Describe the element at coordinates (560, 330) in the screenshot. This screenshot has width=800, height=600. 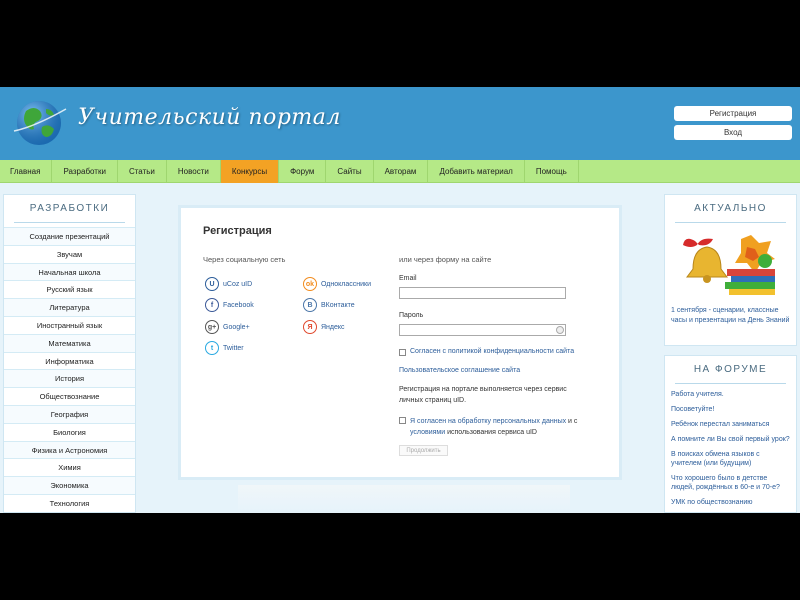
I see `password-toggle-icon` at that location.